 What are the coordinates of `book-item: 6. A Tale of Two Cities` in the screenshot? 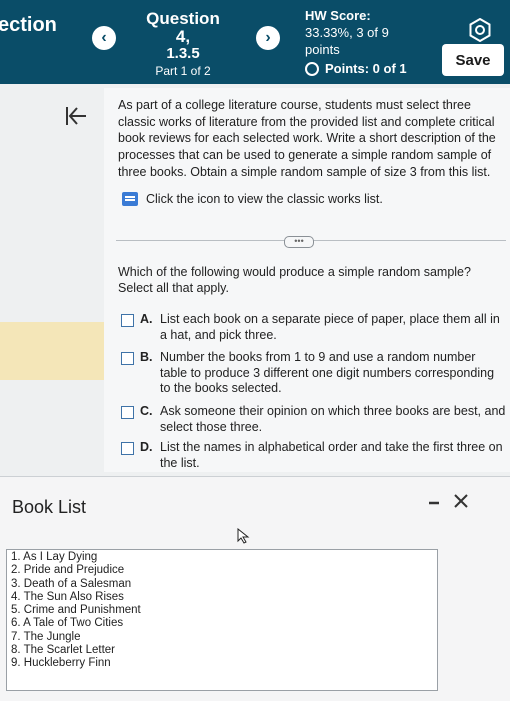 It's located at (67, 623).